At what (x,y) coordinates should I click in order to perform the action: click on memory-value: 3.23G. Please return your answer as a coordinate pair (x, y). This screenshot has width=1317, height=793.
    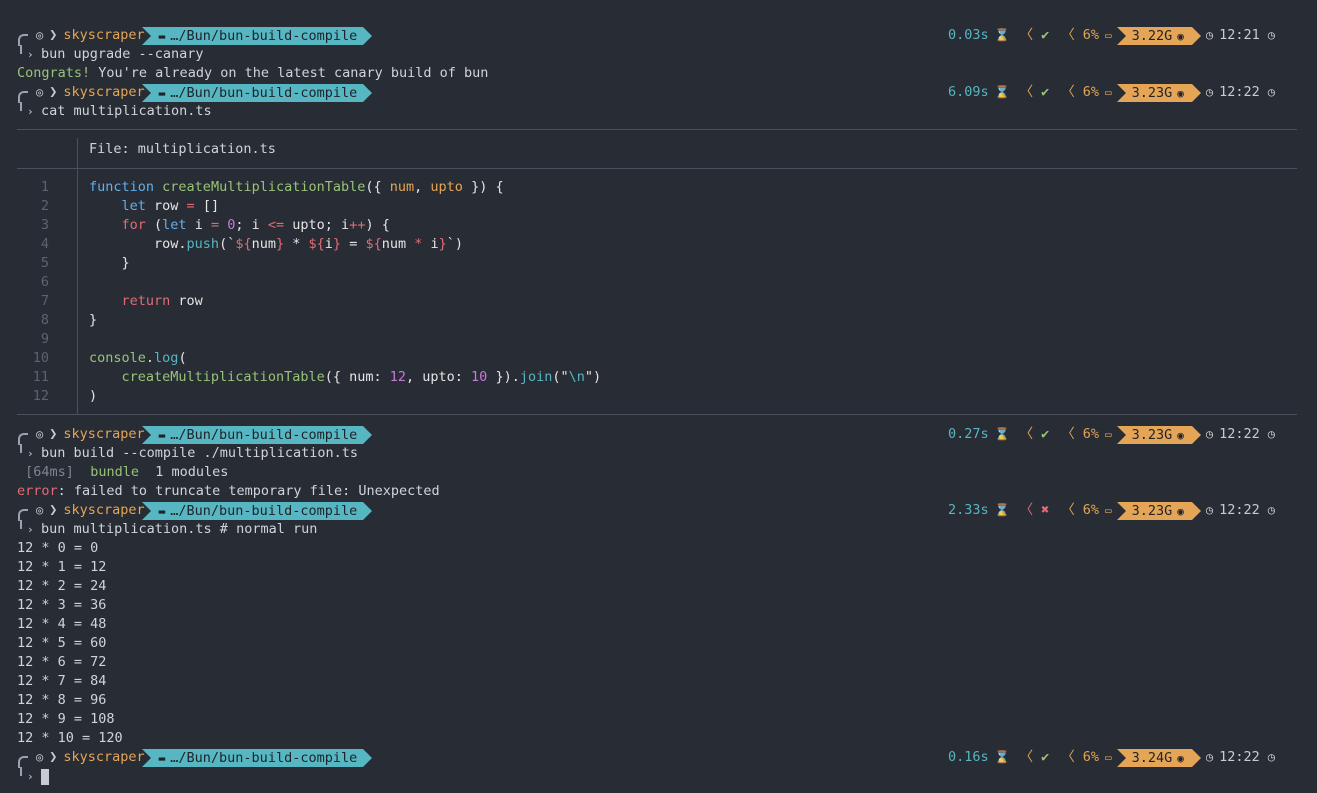
    Looking at the image, I should click on (1152, 434).